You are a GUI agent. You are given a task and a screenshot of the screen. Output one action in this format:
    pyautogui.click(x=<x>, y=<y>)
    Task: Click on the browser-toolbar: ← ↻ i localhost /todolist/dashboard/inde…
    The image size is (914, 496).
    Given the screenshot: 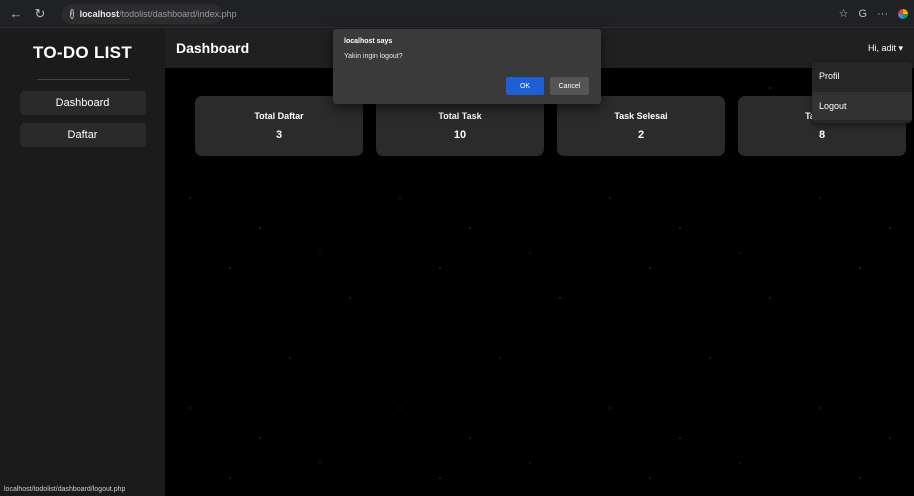 What is the action you would take?
    pyautogui.click(x=457, y=14)
    